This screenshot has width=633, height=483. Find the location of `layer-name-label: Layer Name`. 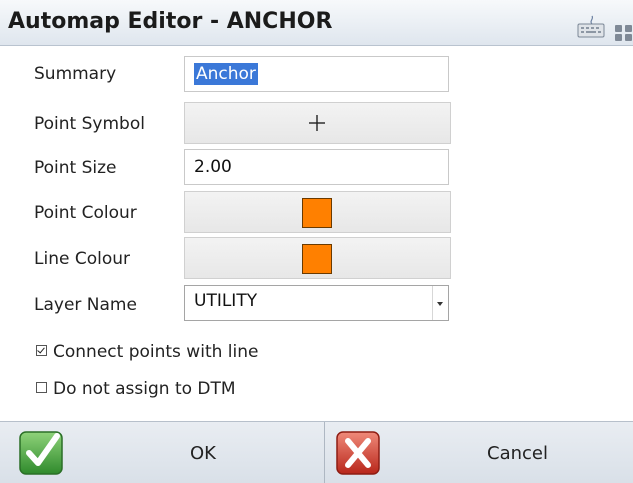

layer-name-label: Layer Name is located at coordinates (85, 305).